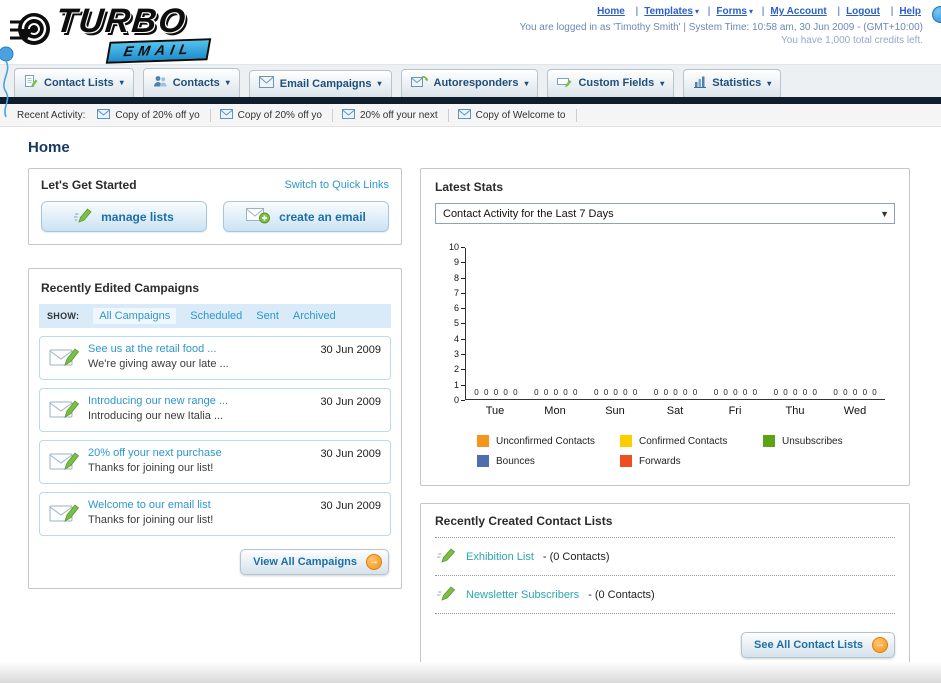 This screenshot has width=941, height=683. I want to click on top-nav-link: Templates, so click(668, 11).